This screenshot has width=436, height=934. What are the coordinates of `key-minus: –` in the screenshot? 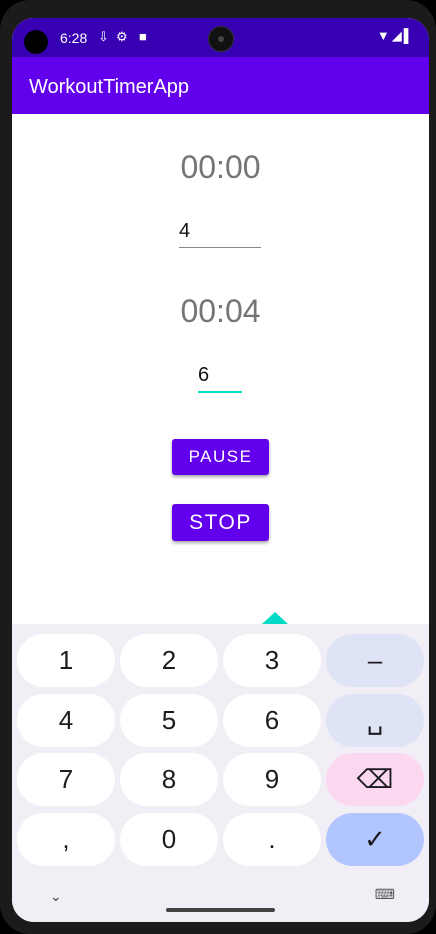 It's located at (375, 660).